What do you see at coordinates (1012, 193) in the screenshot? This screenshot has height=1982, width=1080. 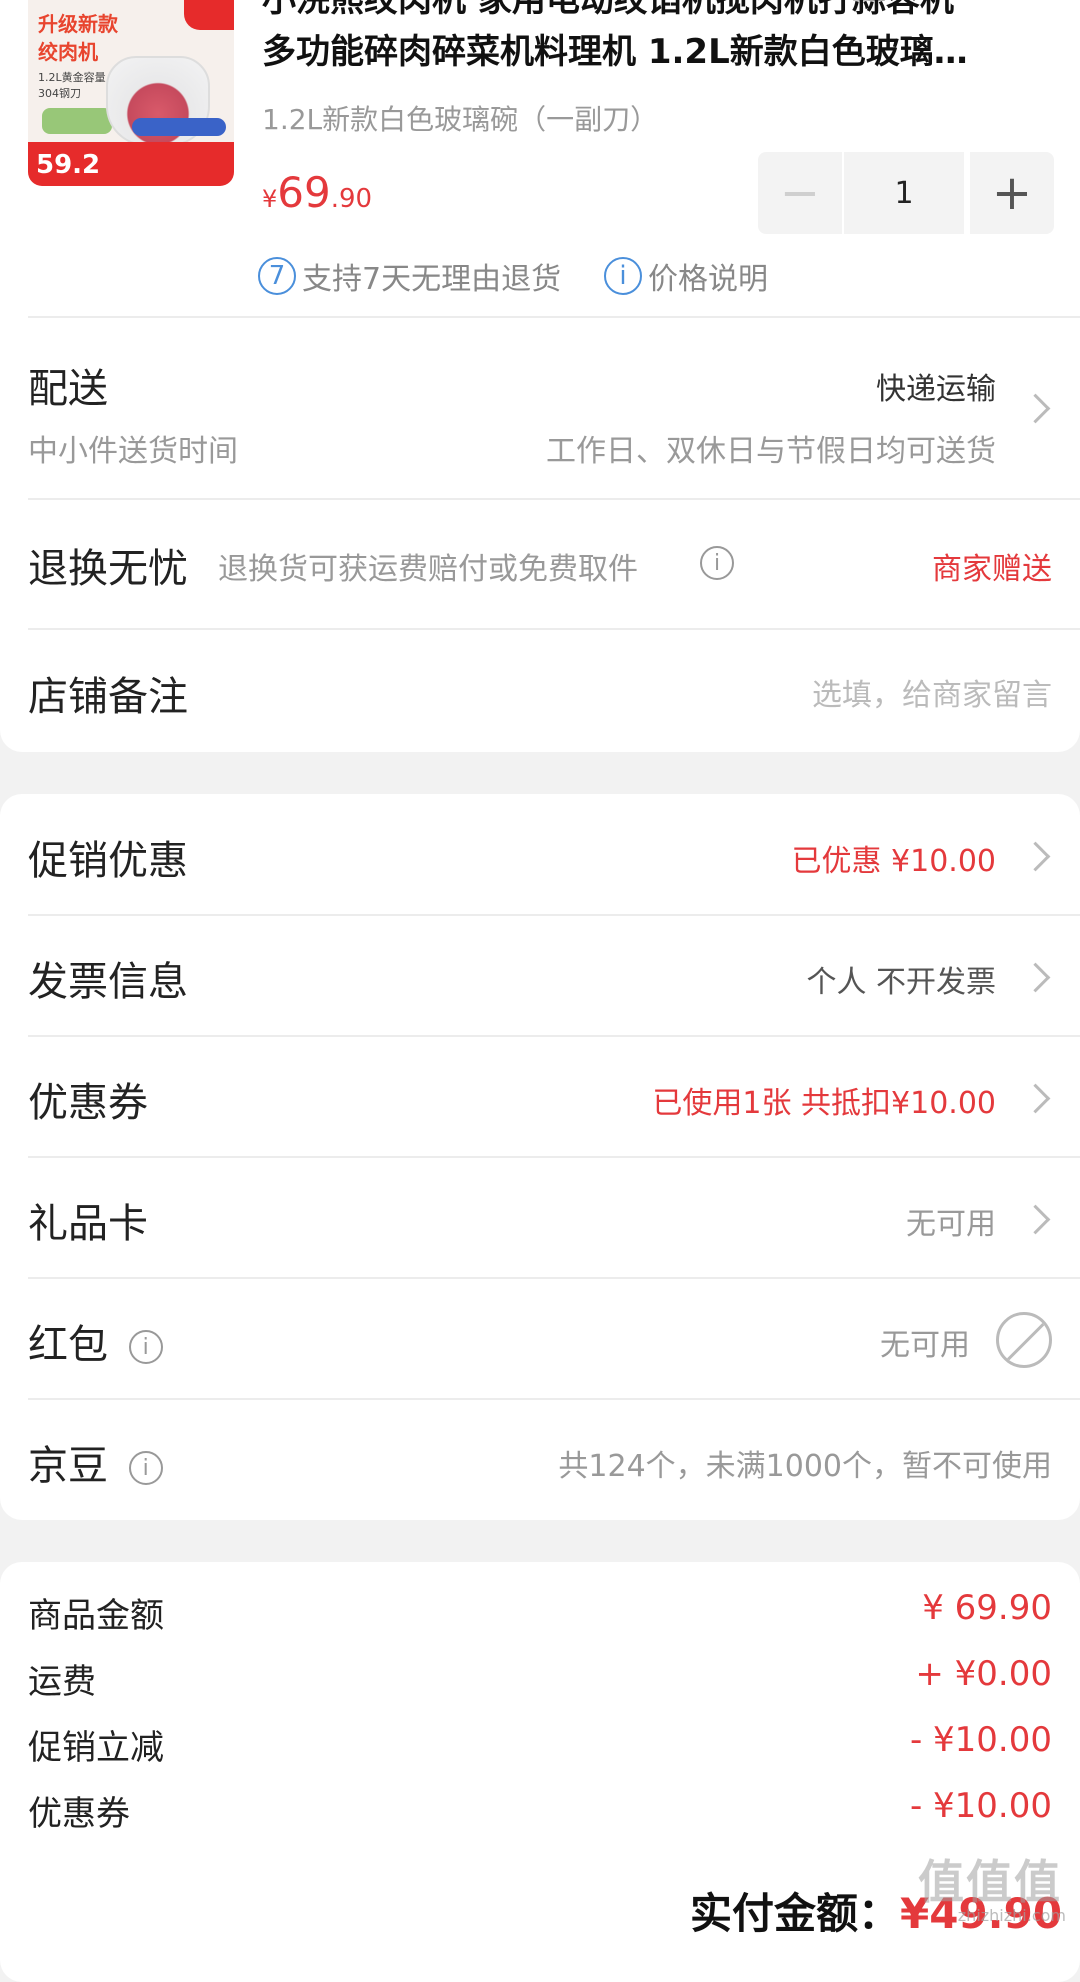 I see `increase-quantity-button: +` at bounding box center [1012, 193].